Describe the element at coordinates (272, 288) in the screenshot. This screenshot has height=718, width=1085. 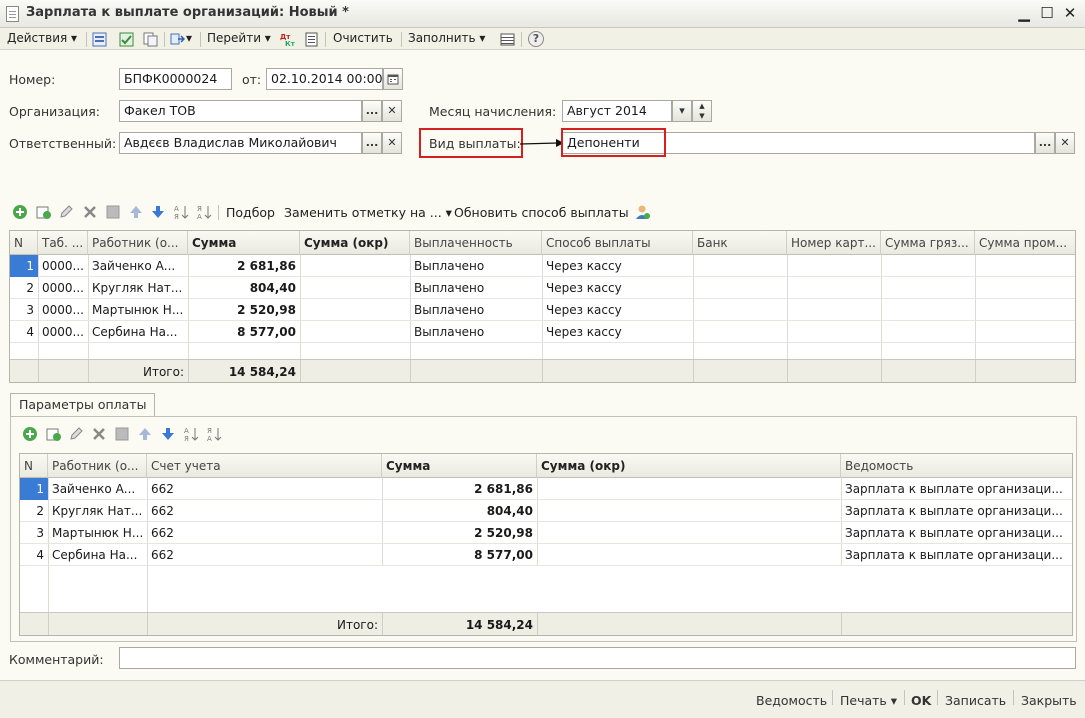
I see `amount-cell: 804,40` at that location.